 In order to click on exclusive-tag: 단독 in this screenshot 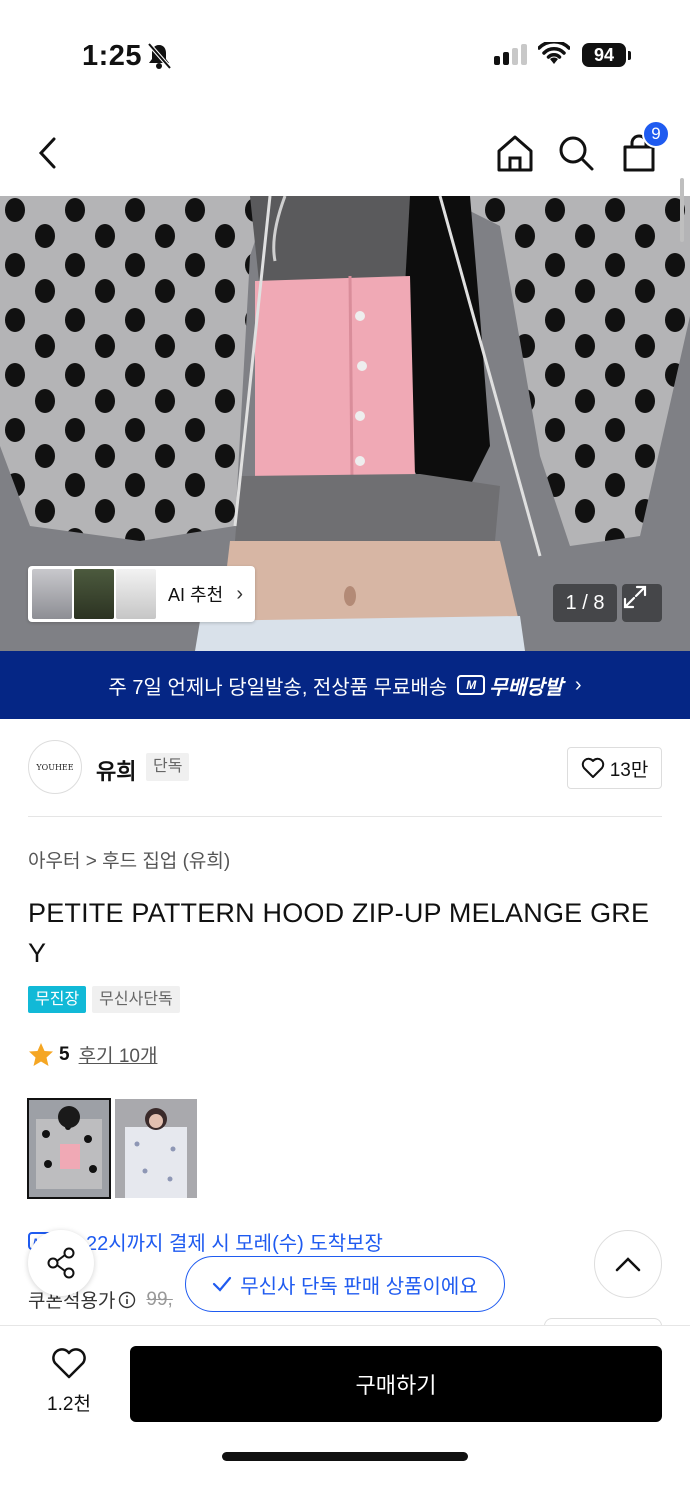, I will do `click(168, 767)`.